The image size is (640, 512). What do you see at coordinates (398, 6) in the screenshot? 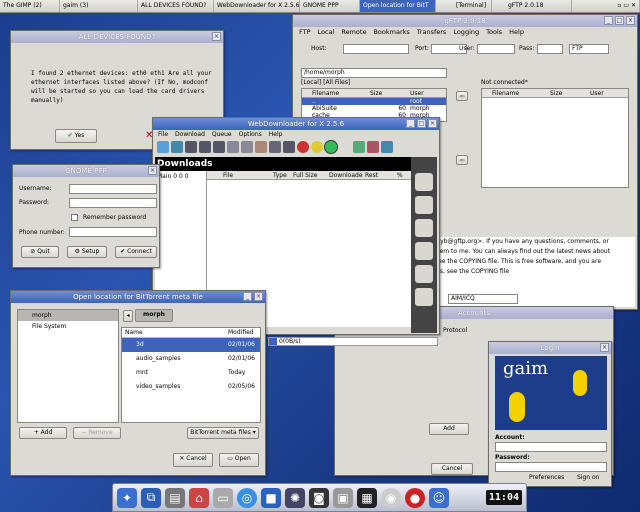
I see `task-bittorrent: Open location for BitT` at bounding box center [398, 6].